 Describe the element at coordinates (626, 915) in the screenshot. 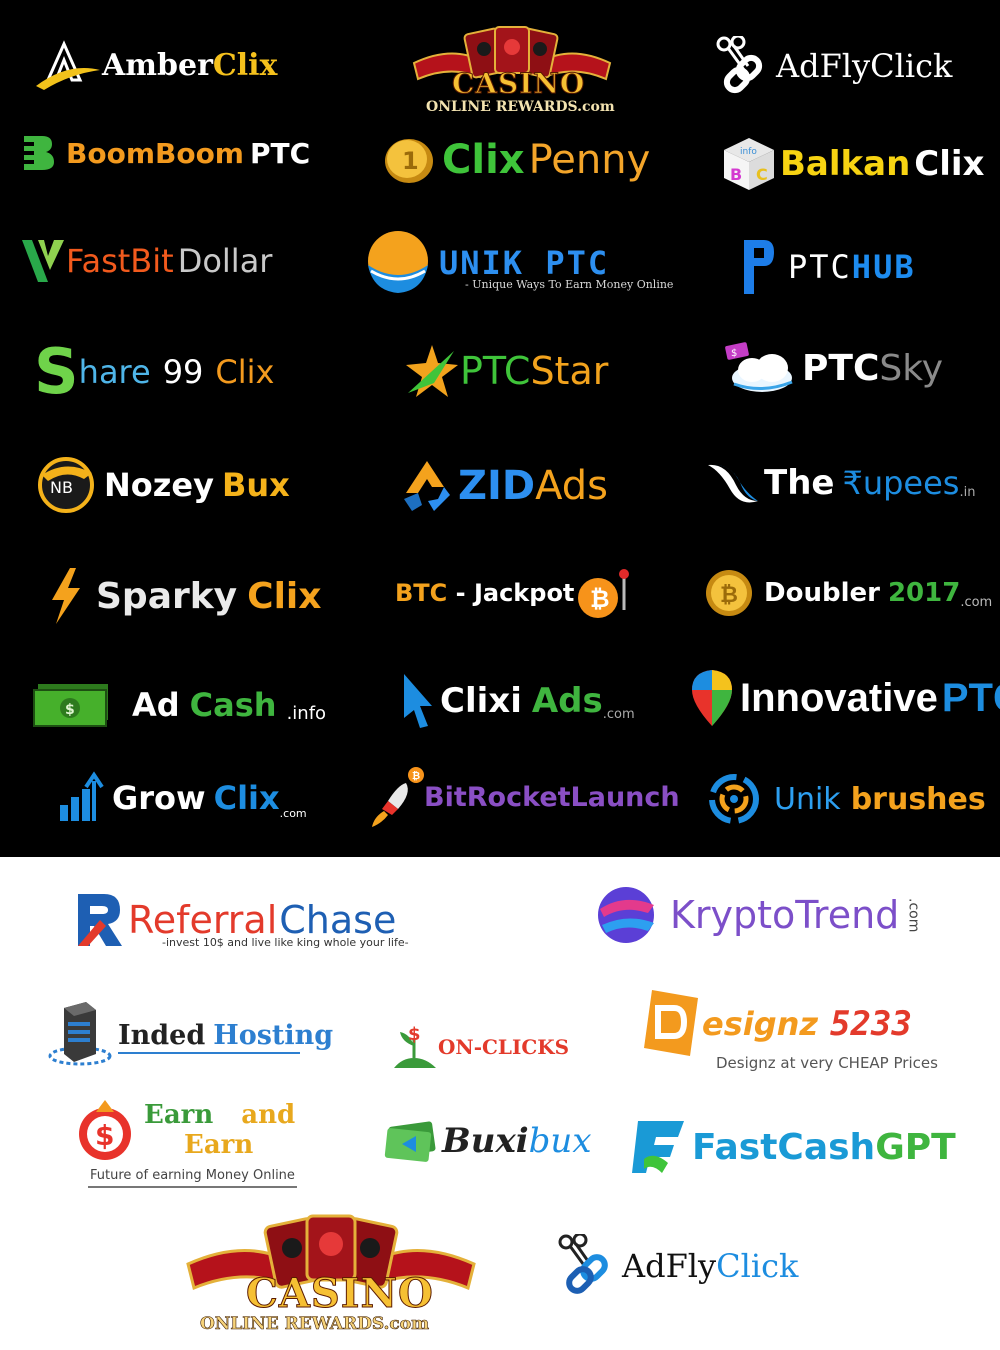

I see `kryptotrend-swirl-icon` at that location.